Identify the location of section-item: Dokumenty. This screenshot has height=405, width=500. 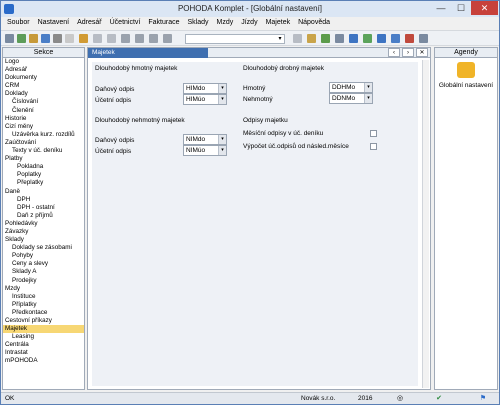
(43, 78).